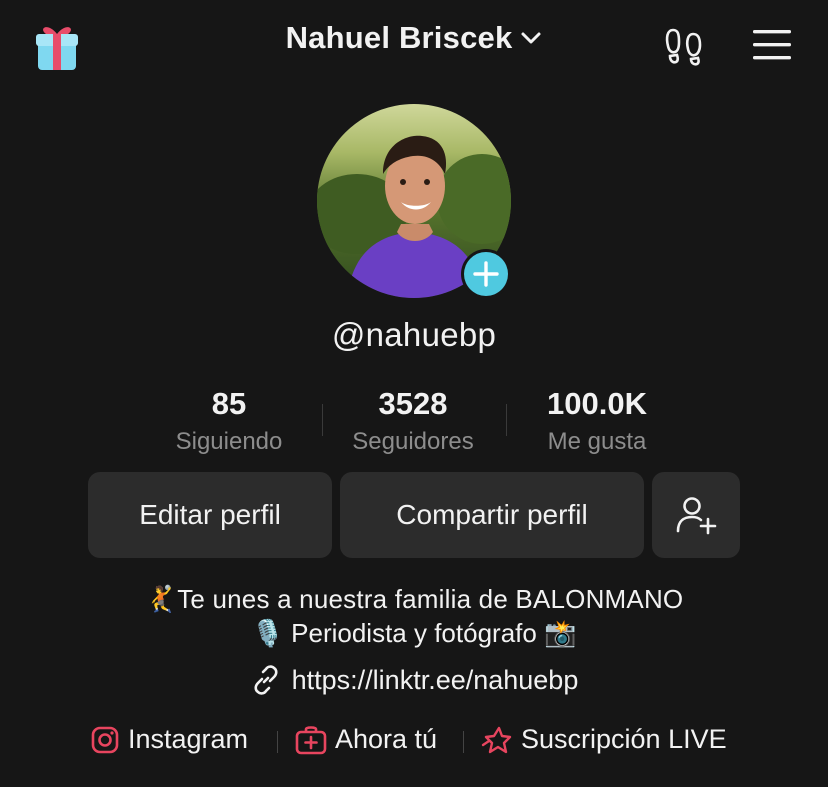  I want to click on edit-profile-label: Editar perfil, so click(210, 514).